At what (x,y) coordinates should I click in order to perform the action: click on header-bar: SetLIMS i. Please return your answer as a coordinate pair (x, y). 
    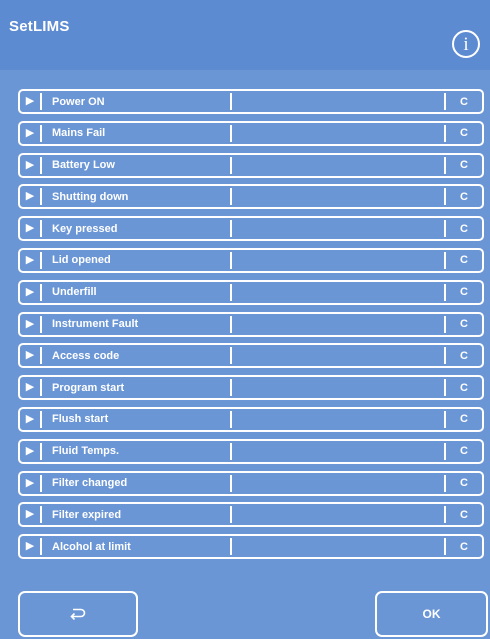
    Looking at the image, I should click on (245, 35).